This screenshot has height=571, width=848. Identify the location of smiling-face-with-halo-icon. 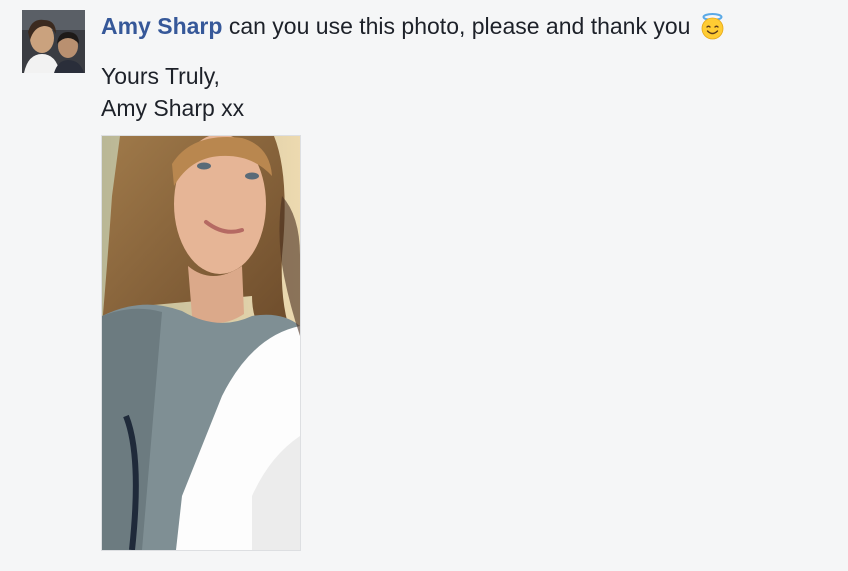
(712, 26).